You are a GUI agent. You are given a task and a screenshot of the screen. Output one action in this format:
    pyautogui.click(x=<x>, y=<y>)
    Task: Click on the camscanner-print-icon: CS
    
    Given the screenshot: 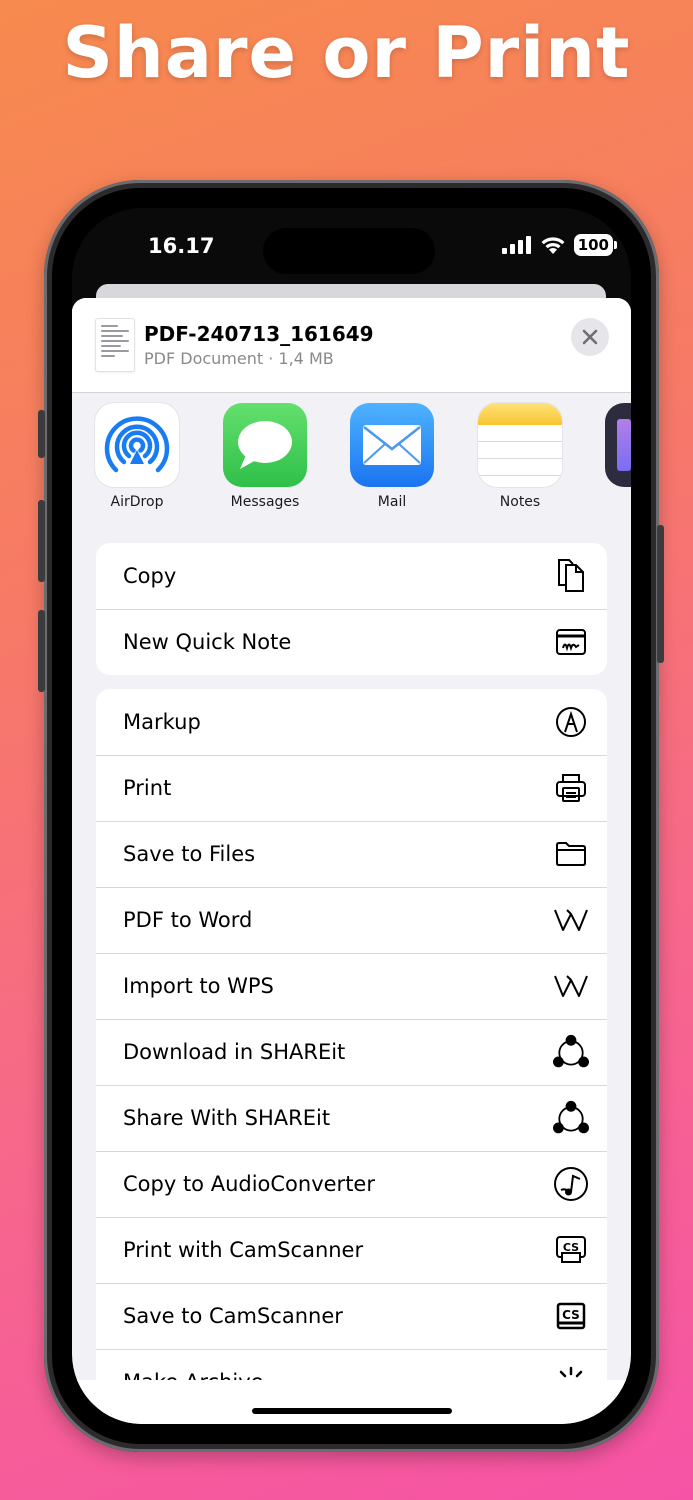 What is the action you would take?
    pyautogui.click(x=571, y=1250)
    